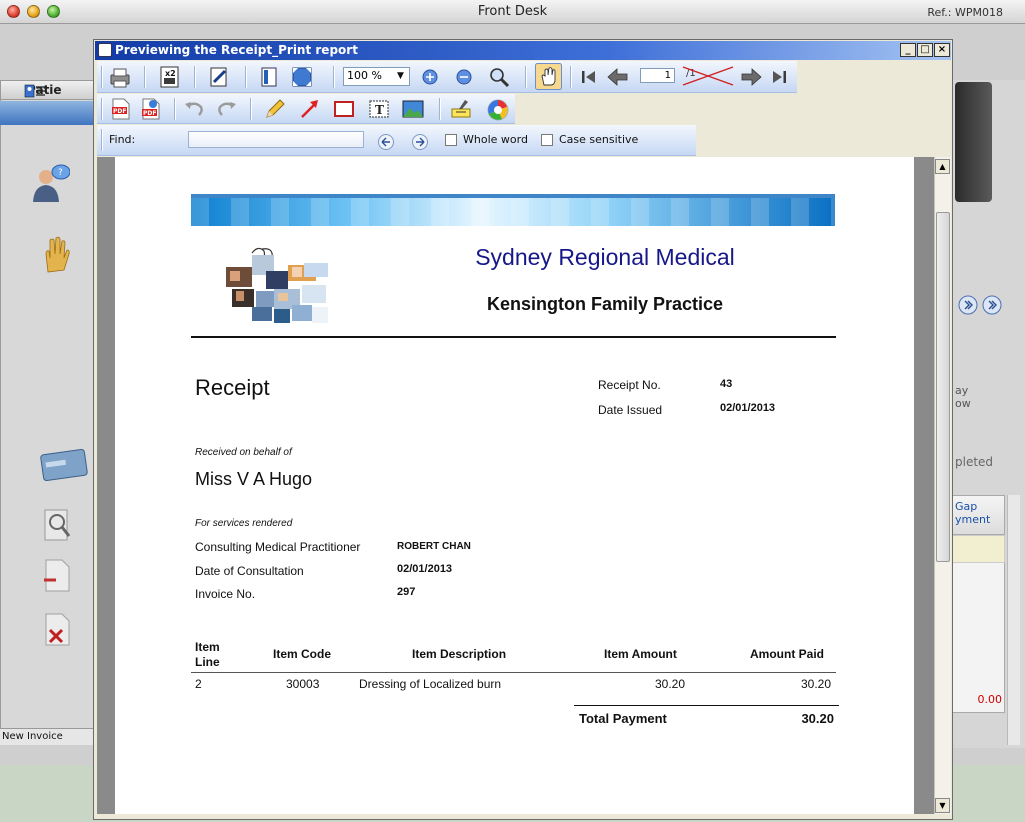  I want to click on redo-icon, so click(227, 109).